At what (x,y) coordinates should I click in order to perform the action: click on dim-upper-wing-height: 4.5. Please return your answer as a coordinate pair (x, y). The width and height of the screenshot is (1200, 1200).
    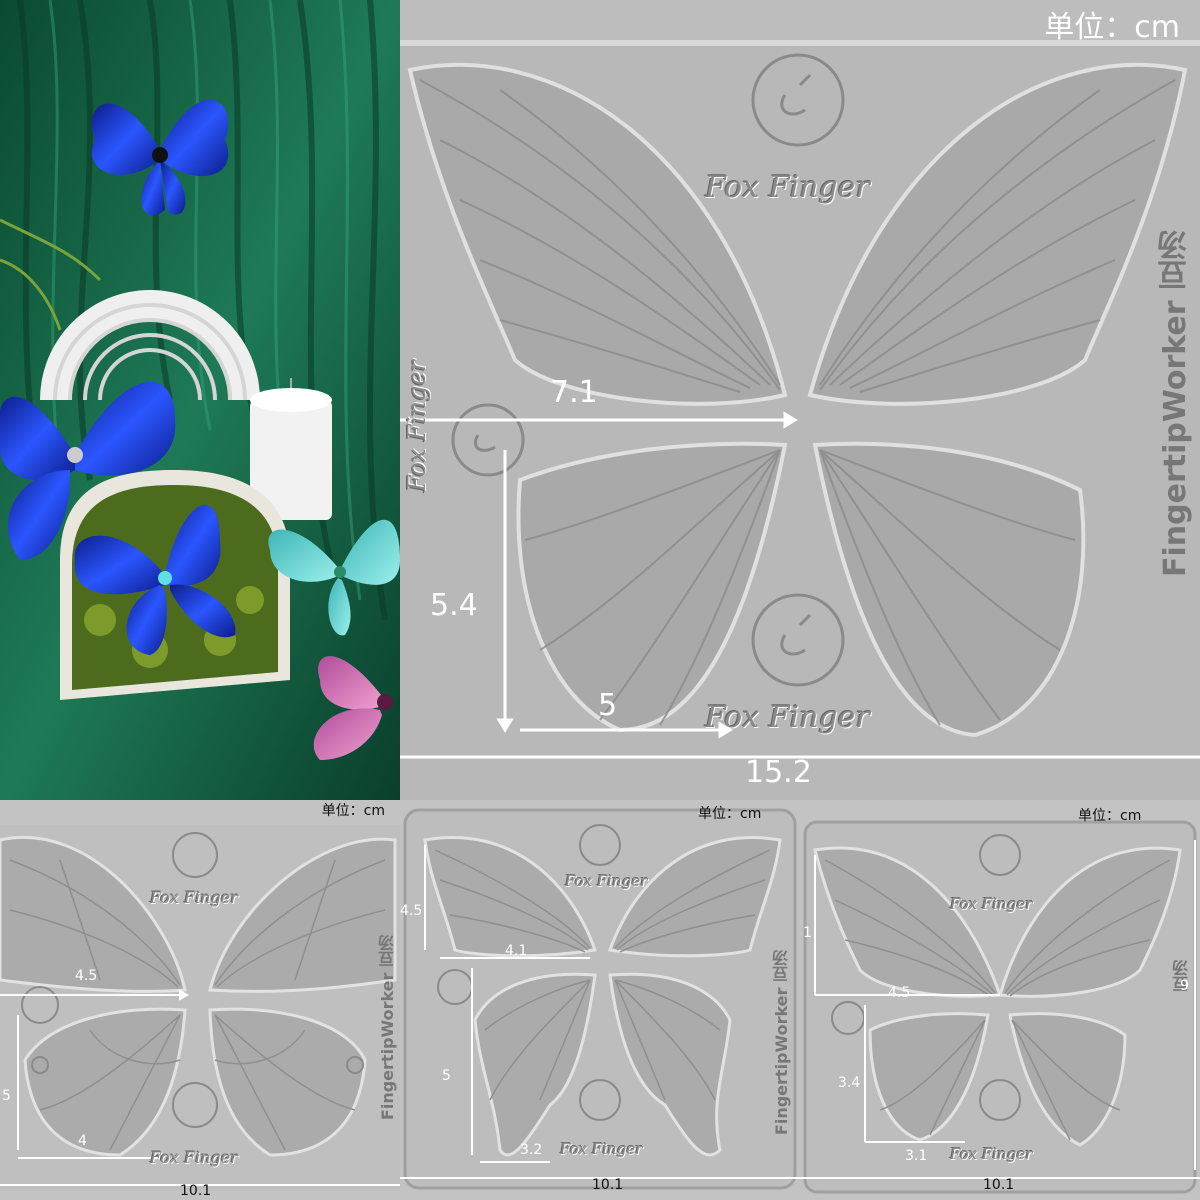
    Looking at the image, I should click on (411, 911).